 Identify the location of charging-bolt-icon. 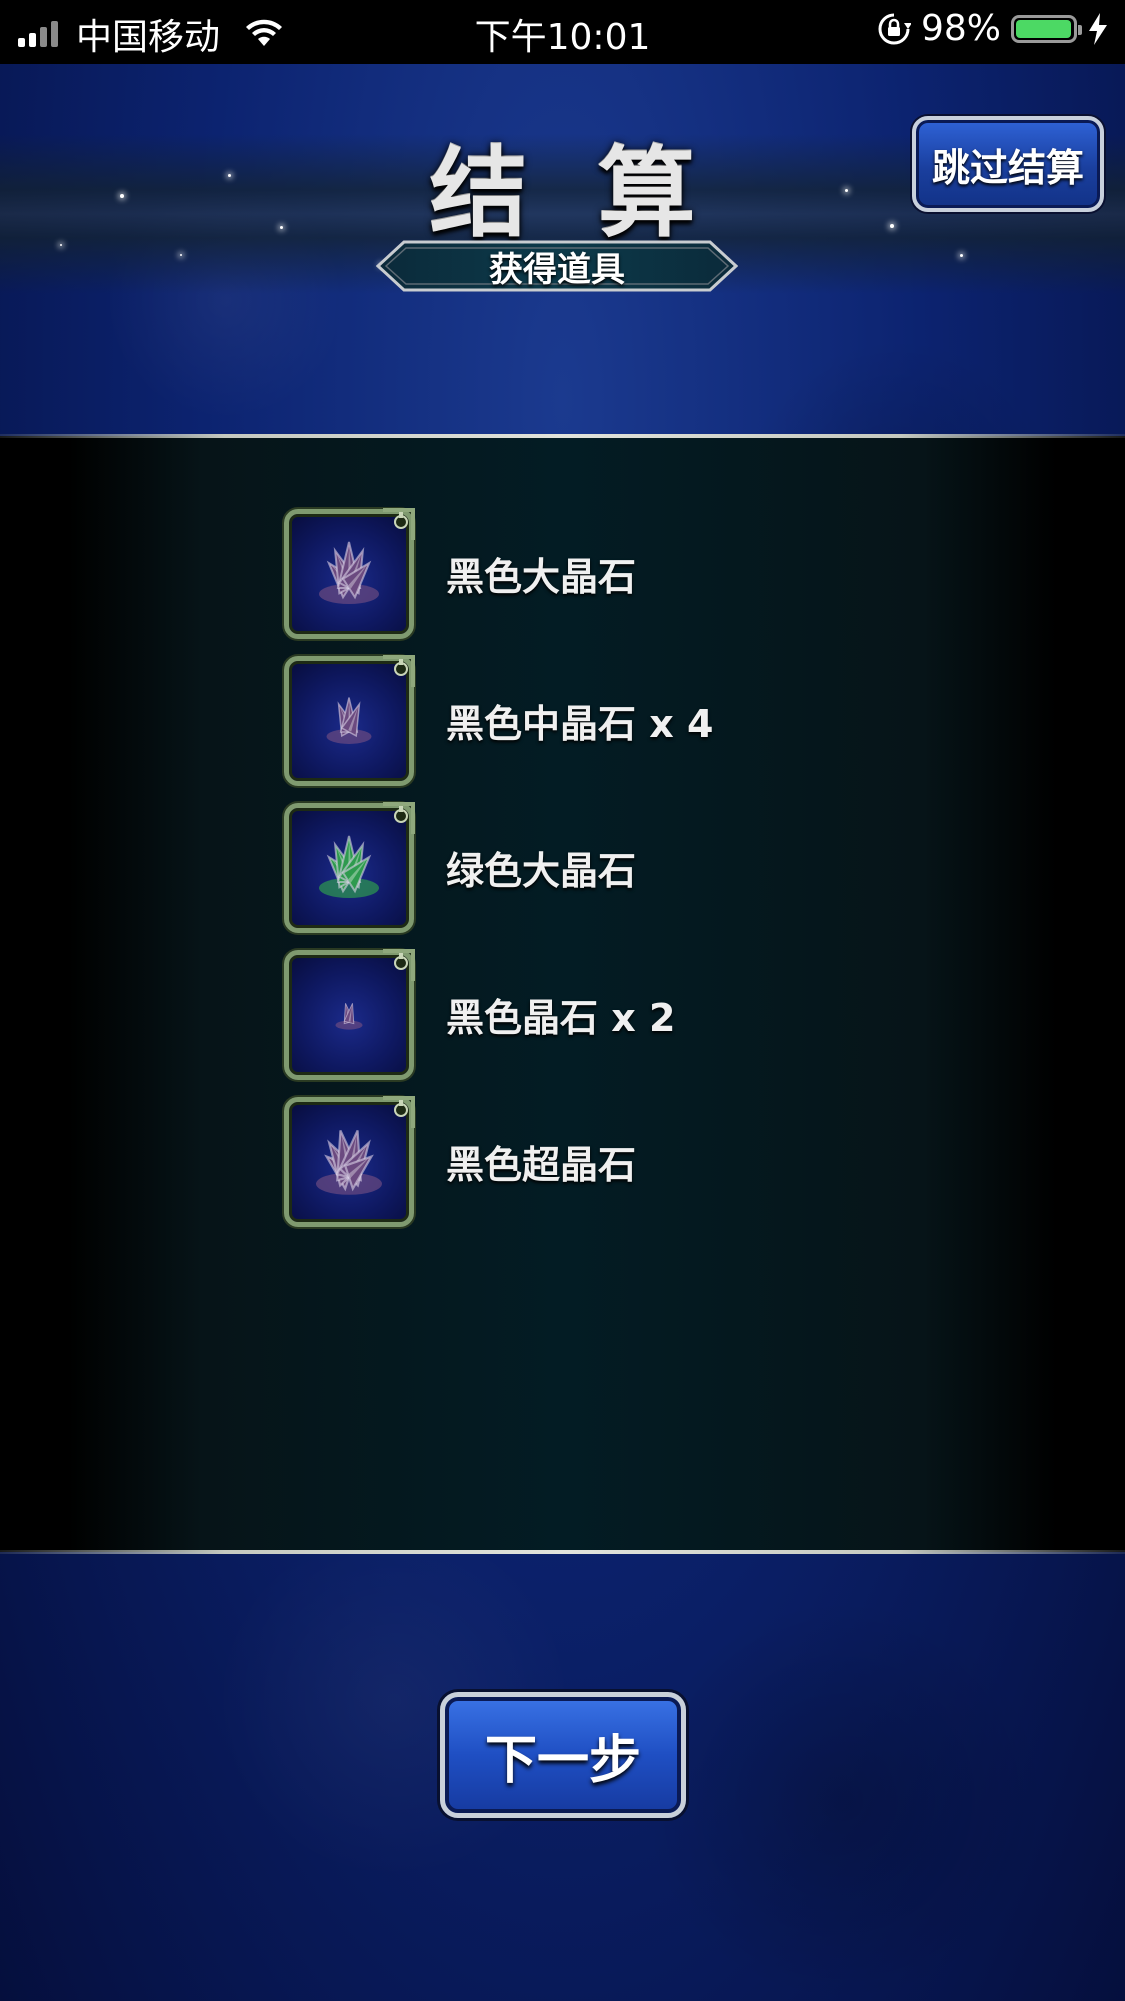
(1098, 28).